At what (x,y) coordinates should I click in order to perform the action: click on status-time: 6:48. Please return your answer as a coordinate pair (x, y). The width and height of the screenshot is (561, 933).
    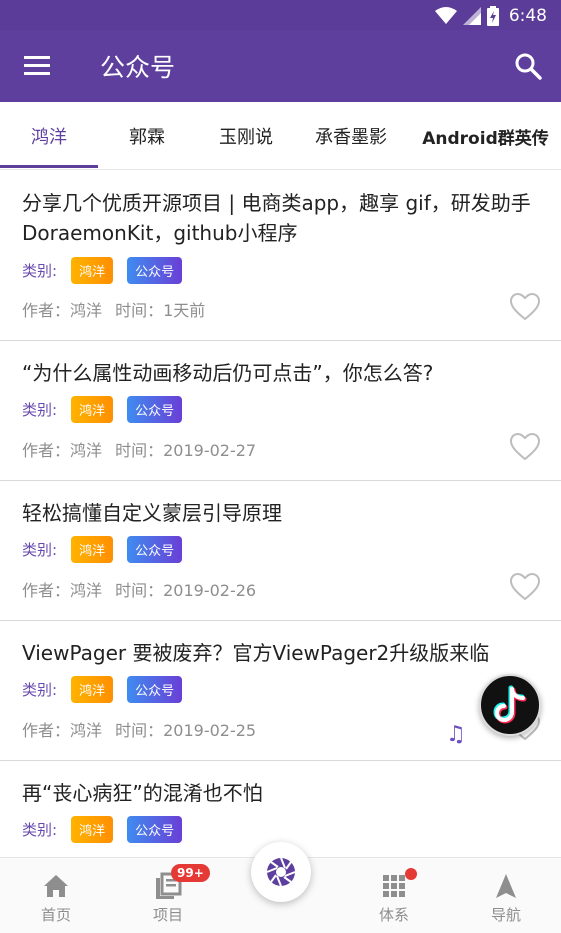
    Looking at the image, I should click on (527, 16).